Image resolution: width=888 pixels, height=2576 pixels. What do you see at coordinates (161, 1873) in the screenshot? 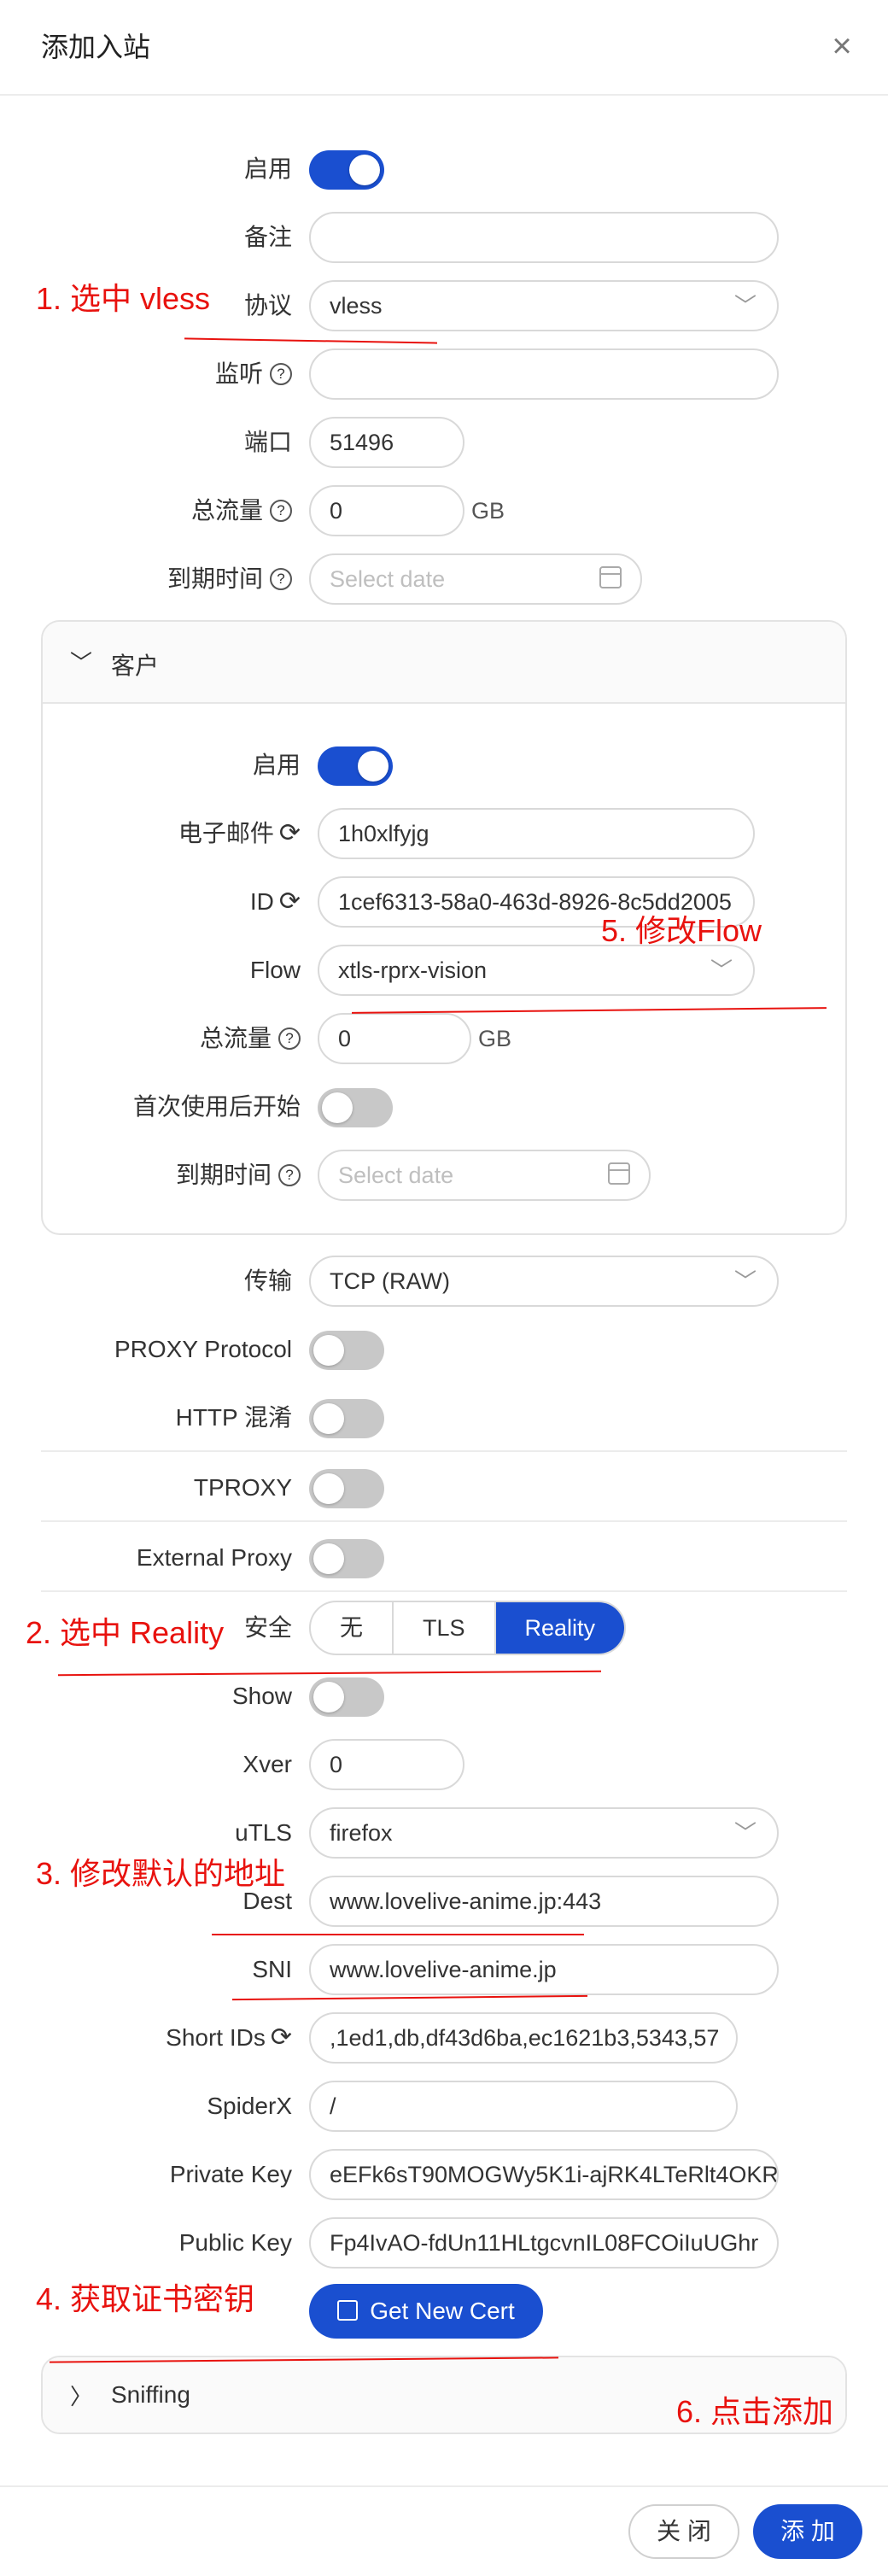
I see `annotation-3: 3. 修改默认的地址` at bounding box center [161, 1873].